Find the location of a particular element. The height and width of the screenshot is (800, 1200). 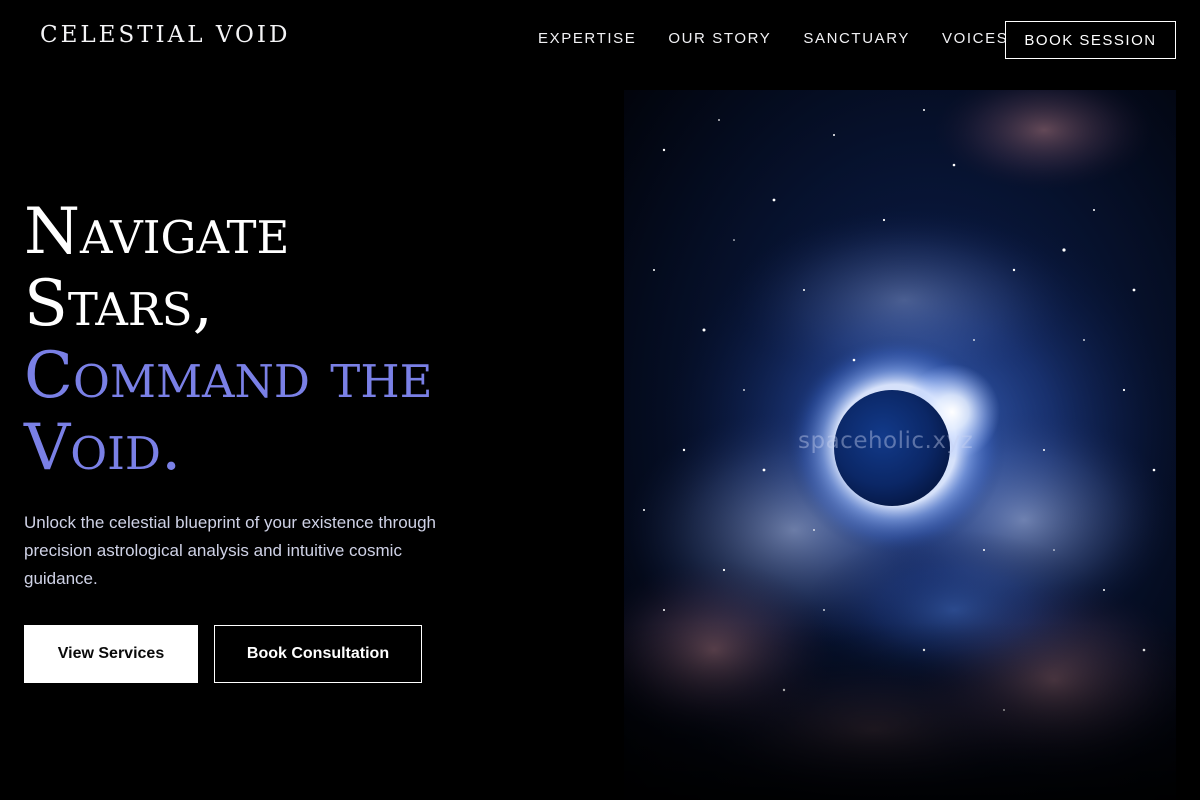

nav-link-sanctuary: SANCTUARY is located at coordinates (856, 38).